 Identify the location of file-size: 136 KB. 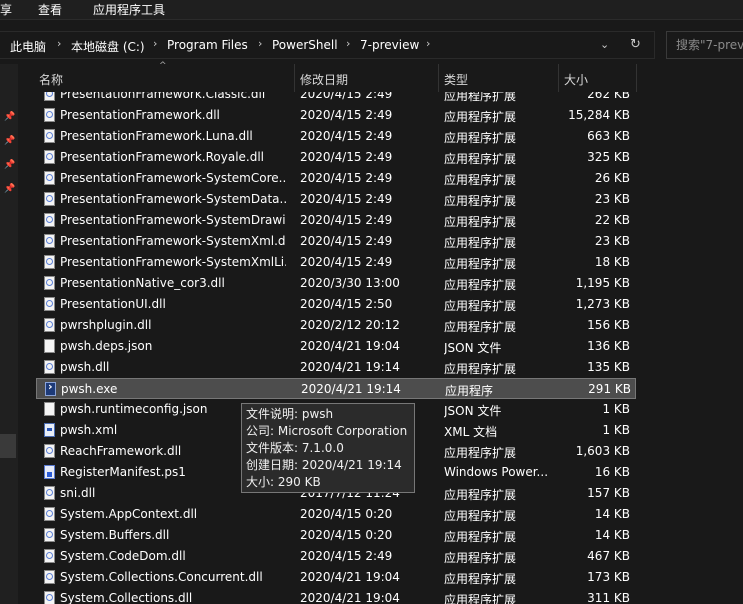
(608, 346).